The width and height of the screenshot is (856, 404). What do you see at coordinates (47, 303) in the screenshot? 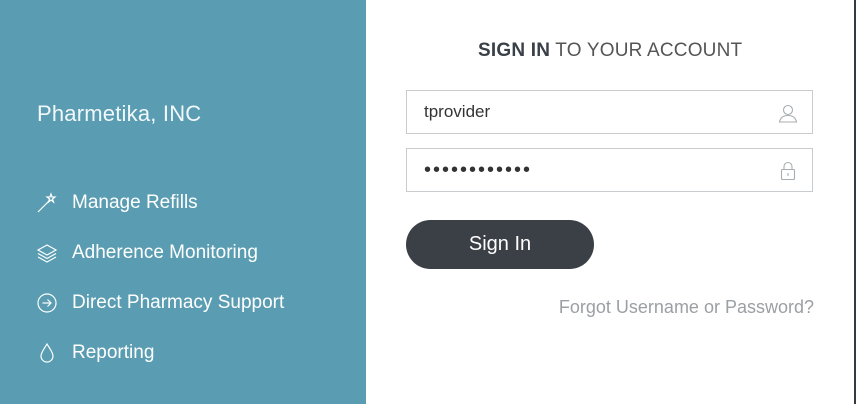
I see `arrow-circle-right-icon` at bounding box center [47, 303].